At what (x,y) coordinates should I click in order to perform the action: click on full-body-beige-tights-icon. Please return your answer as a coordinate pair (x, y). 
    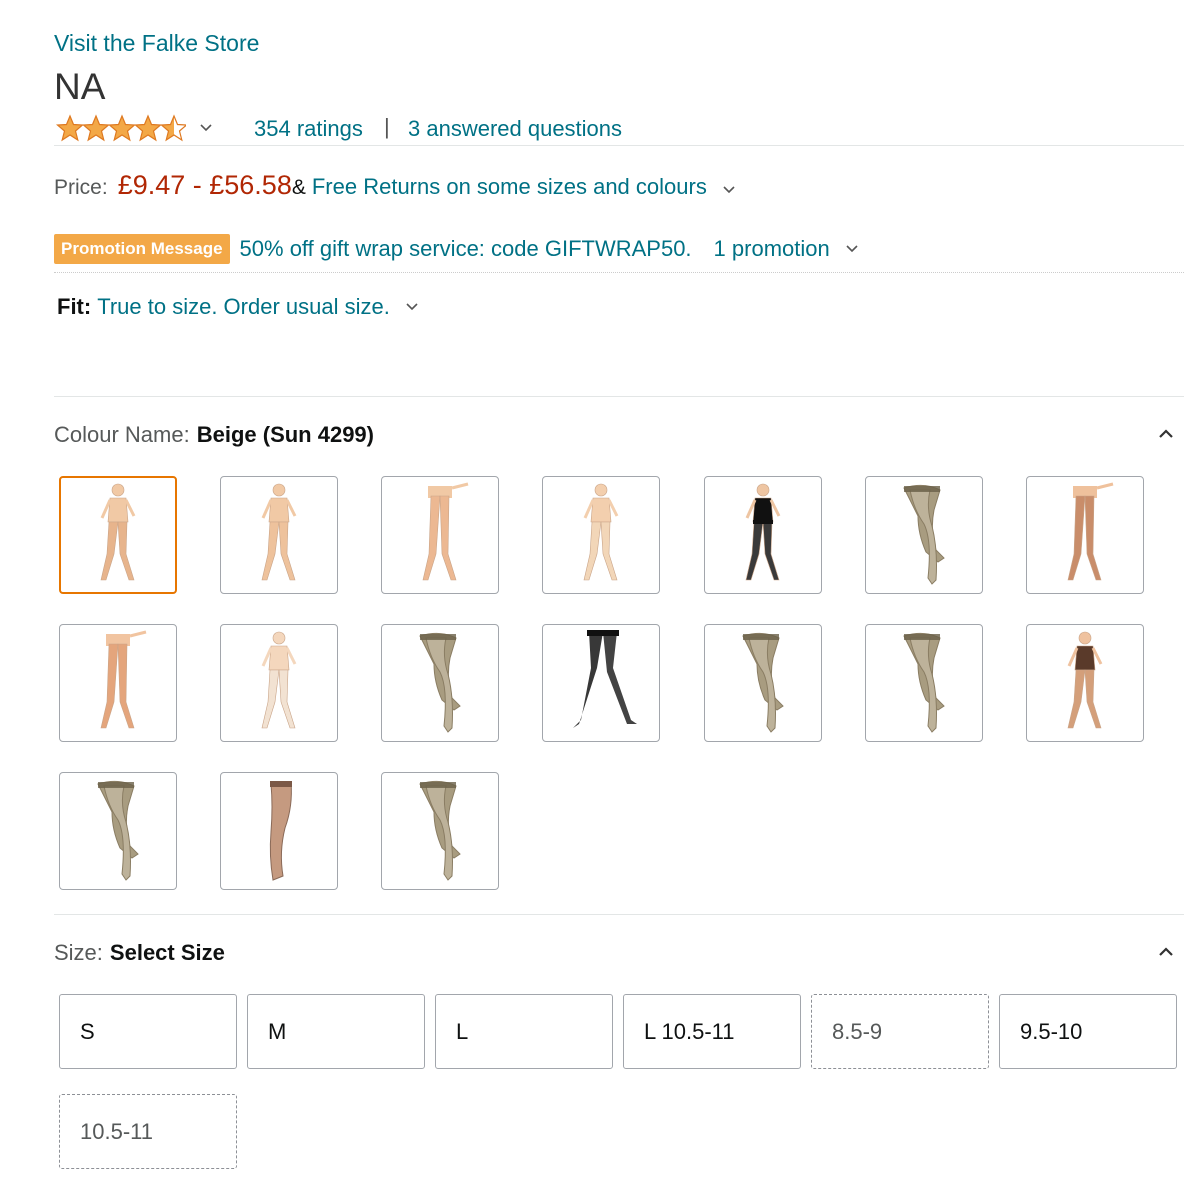
    Looking at the image, I should click on (118, 532).